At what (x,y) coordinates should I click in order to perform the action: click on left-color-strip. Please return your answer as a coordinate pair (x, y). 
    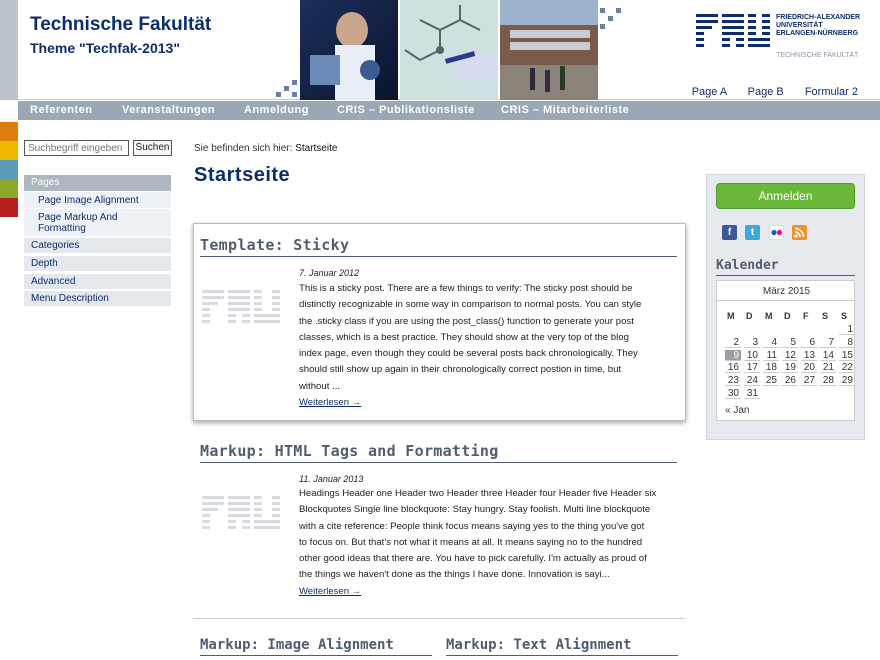
    Looking at the image, I should click on (9, 330).